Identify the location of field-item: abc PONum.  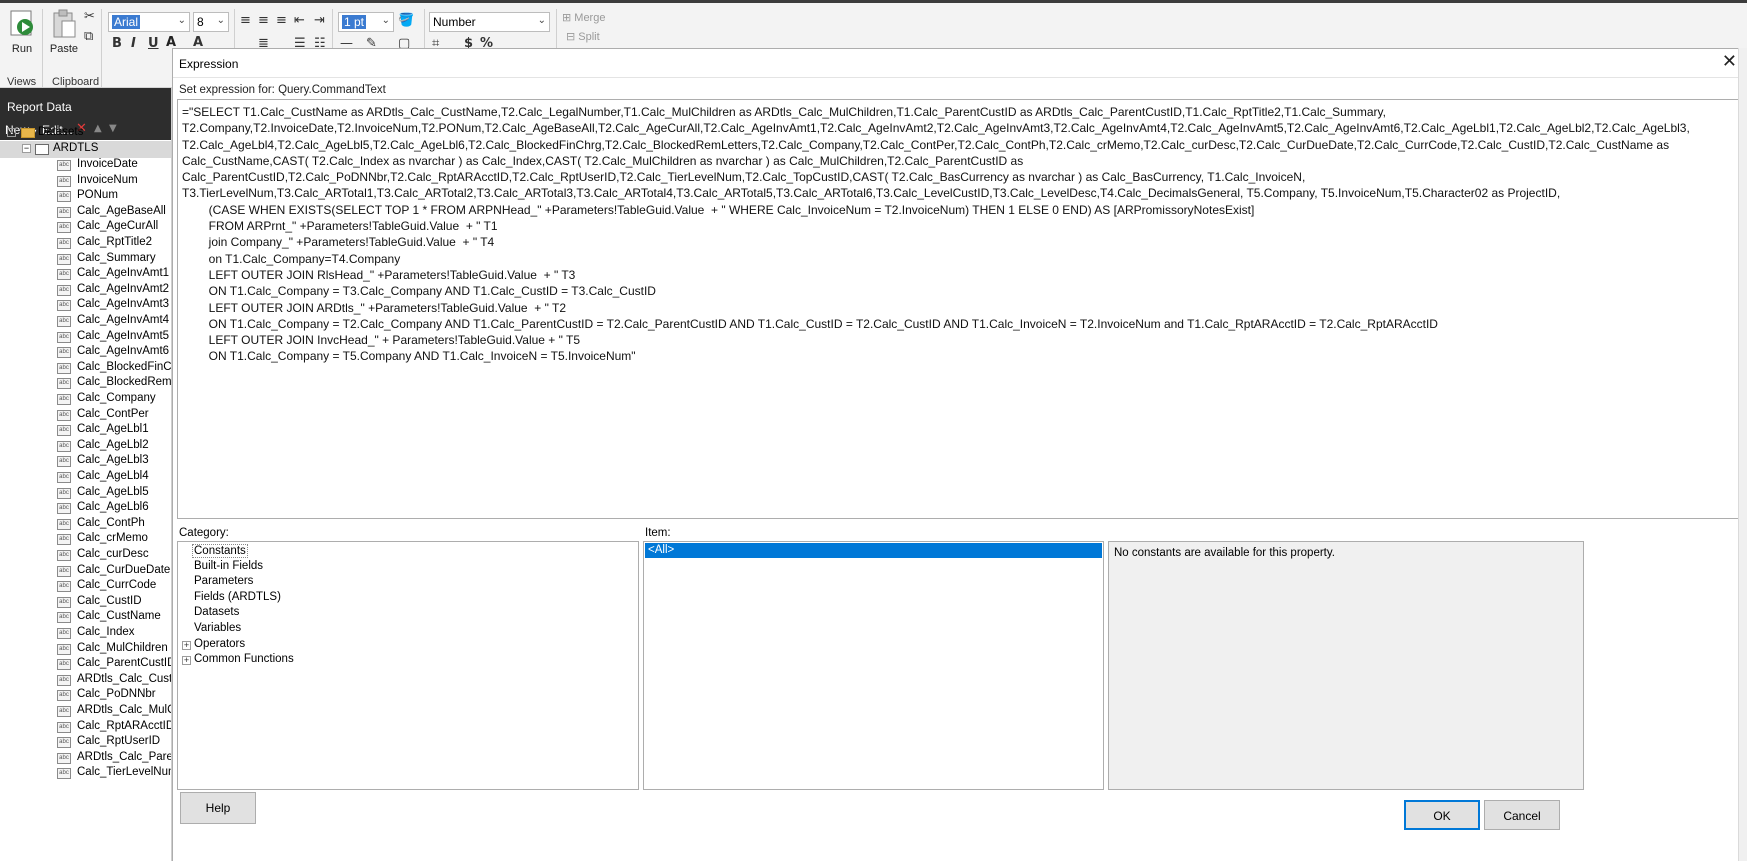
(85, 196).